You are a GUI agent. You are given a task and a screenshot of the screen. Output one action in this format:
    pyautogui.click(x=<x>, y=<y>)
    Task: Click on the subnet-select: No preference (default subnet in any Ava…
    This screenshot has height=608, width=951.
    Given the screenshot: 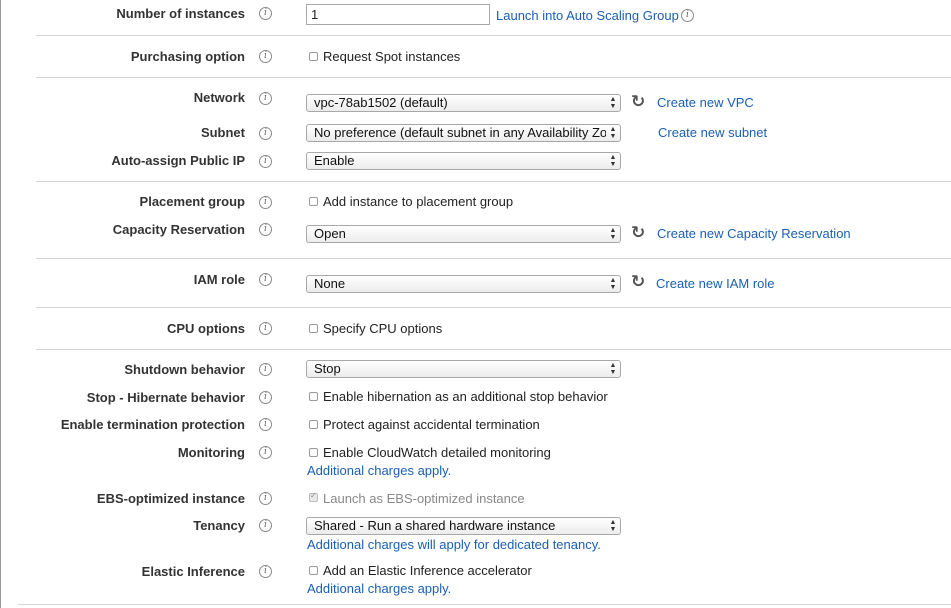 What is the action you would take?
    pyautogui.click(x=463, y=133)
    